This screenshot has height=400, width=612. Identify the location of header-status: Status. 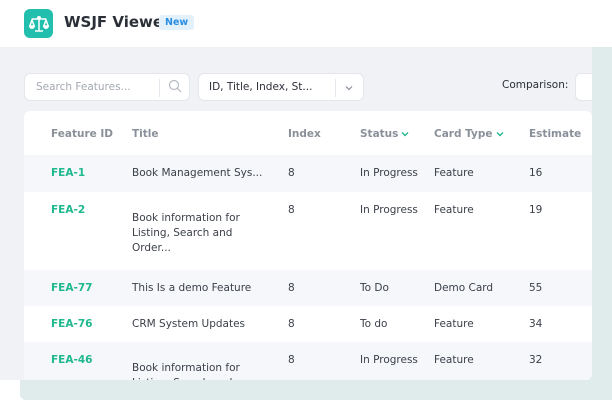
(384, 134).